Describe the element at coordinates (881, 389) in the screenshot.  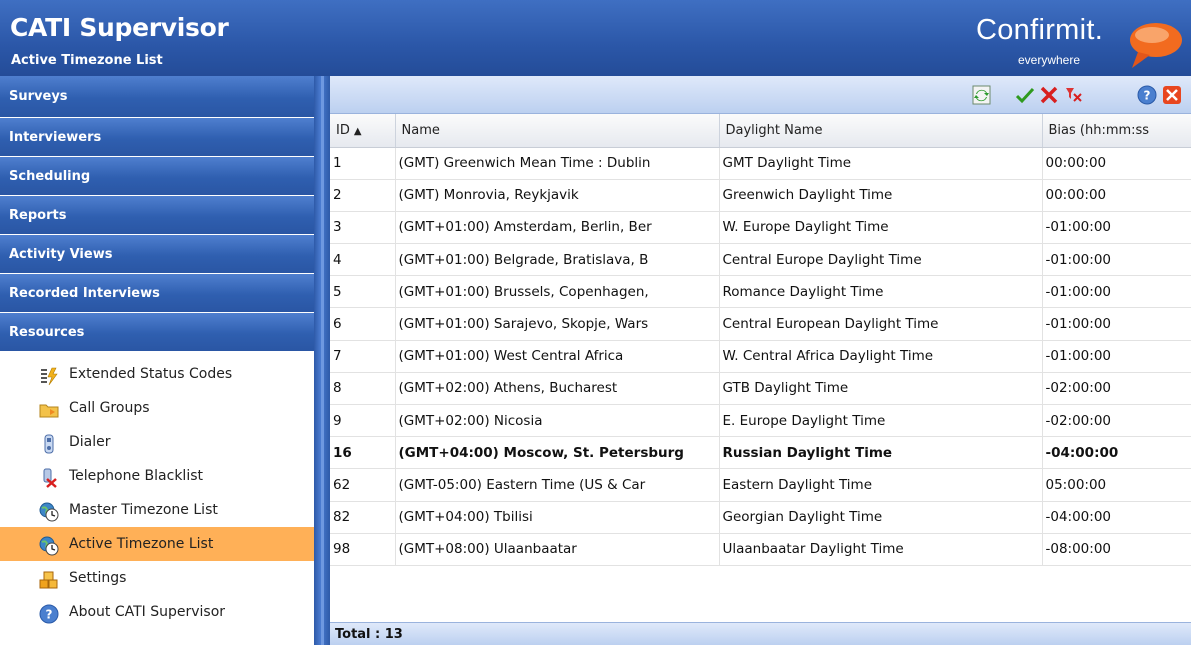
I see `cell-daylight-name: GTB Daylight Time` at that location.